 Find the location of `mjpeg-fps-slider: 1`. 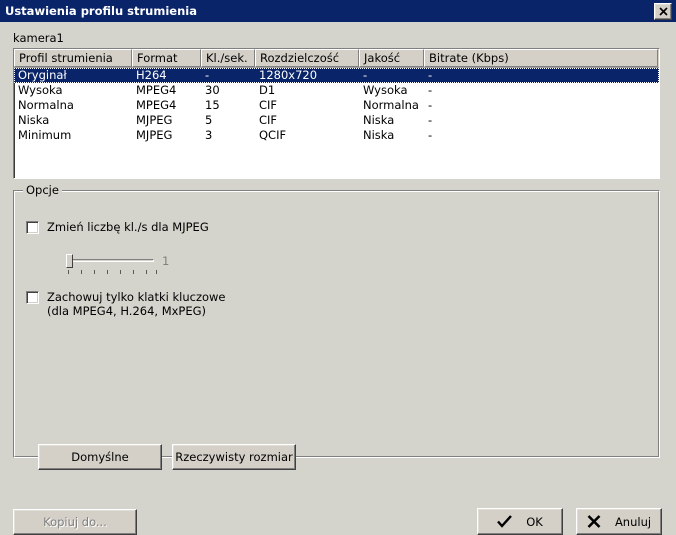

mjpeg-fps-slider: 1 is located at coordinates (156, 266).